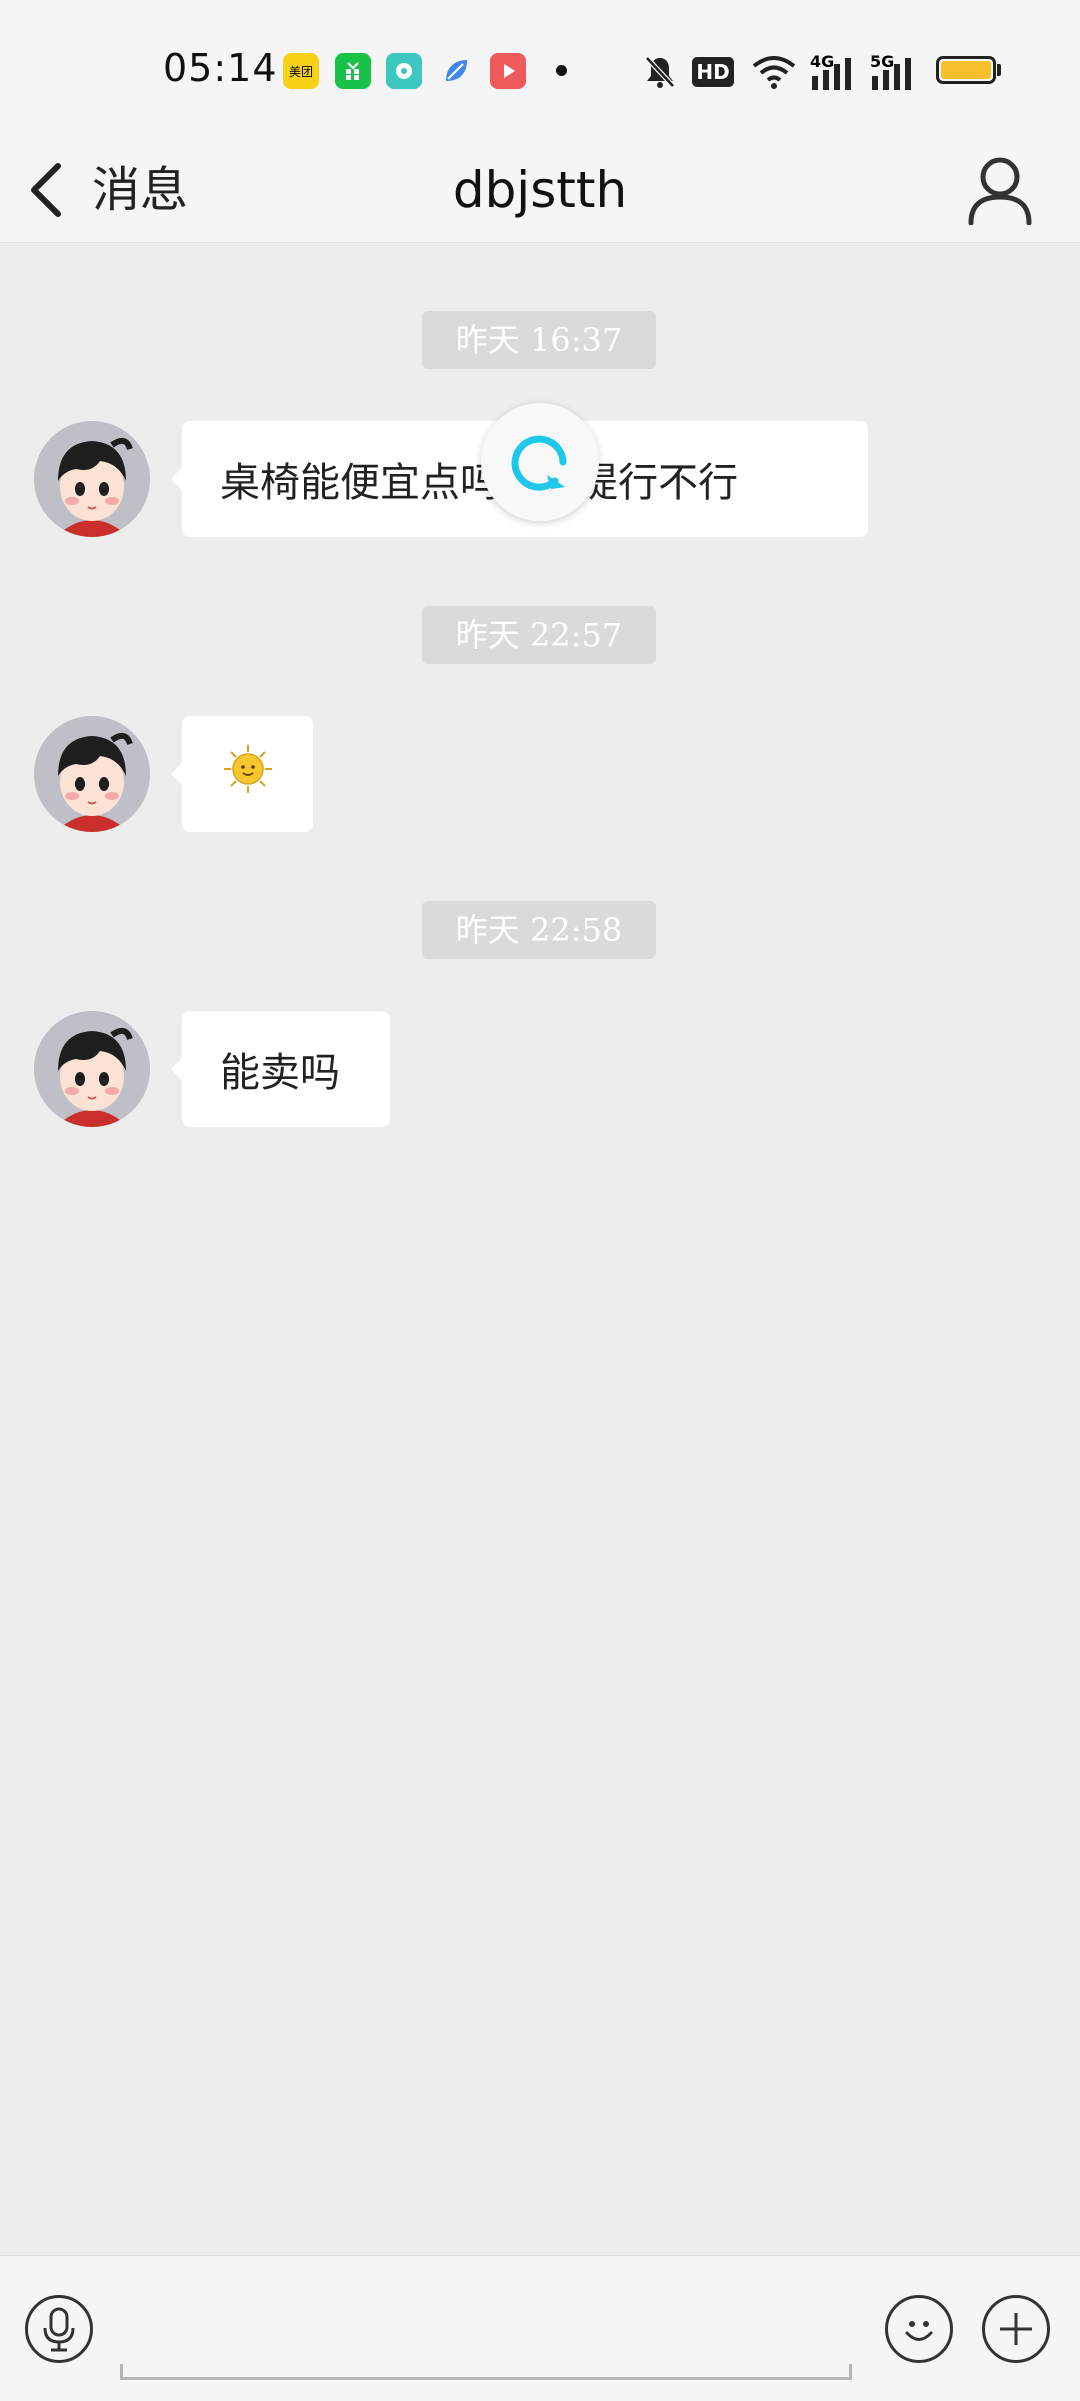  Describe the element at coordinates (539, 930) in the screenshot. I see `message-timestamp: 昨天 22:58` at that location.